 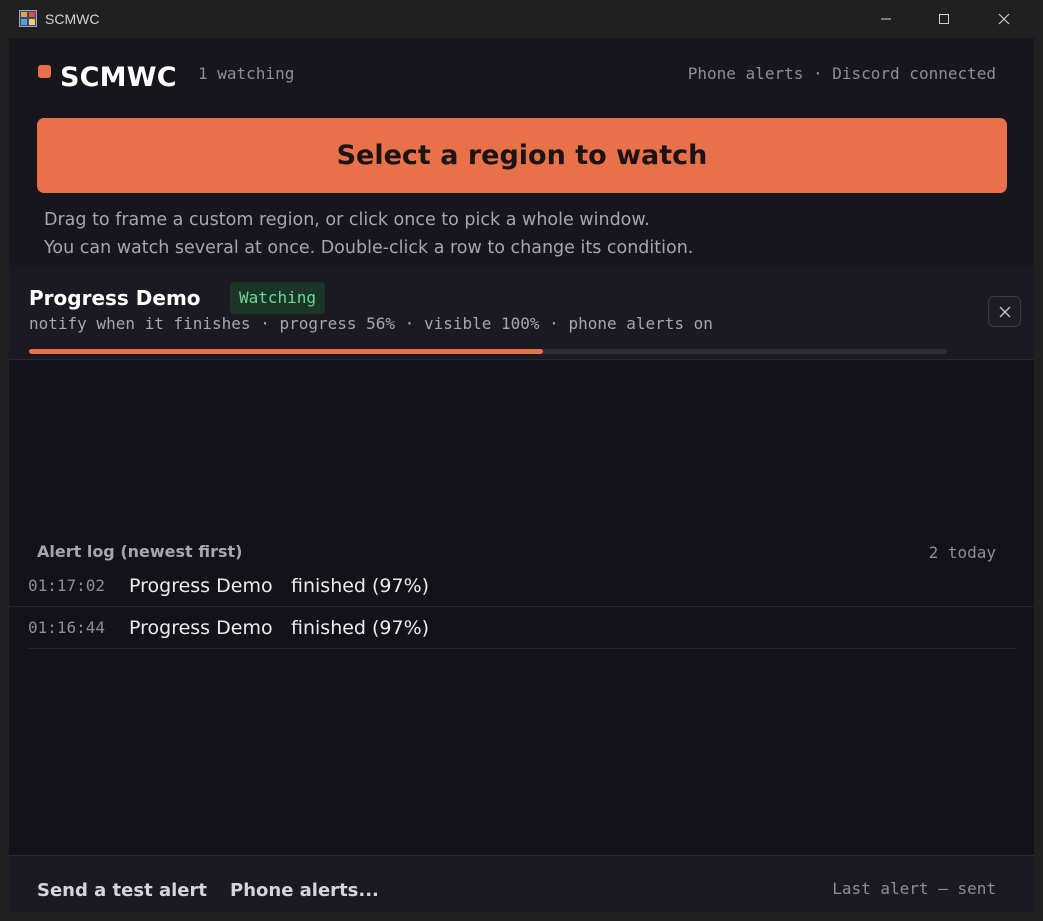 I want to click on remove-watch-button, so click(x=1004, y=311).